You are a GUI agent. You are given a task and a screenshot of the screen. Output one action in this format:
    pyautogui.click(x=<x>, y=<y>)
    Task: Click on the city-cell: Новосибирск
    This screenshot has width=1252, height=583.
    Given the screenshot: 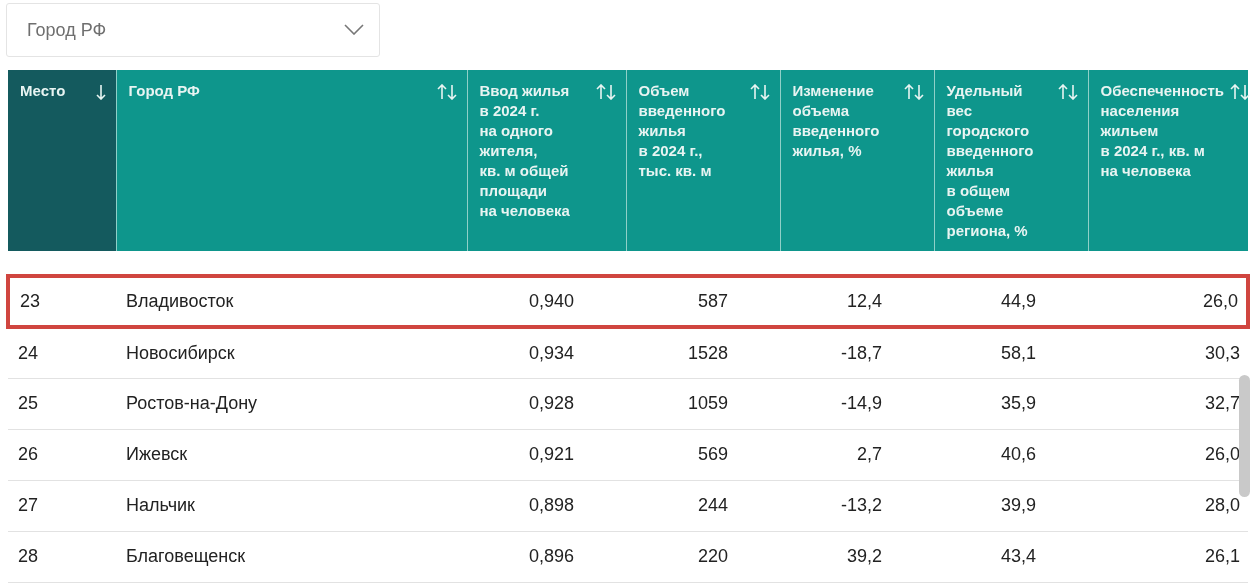 What is the action you would take?
    pyautogui.click(x=291, y=352)
    